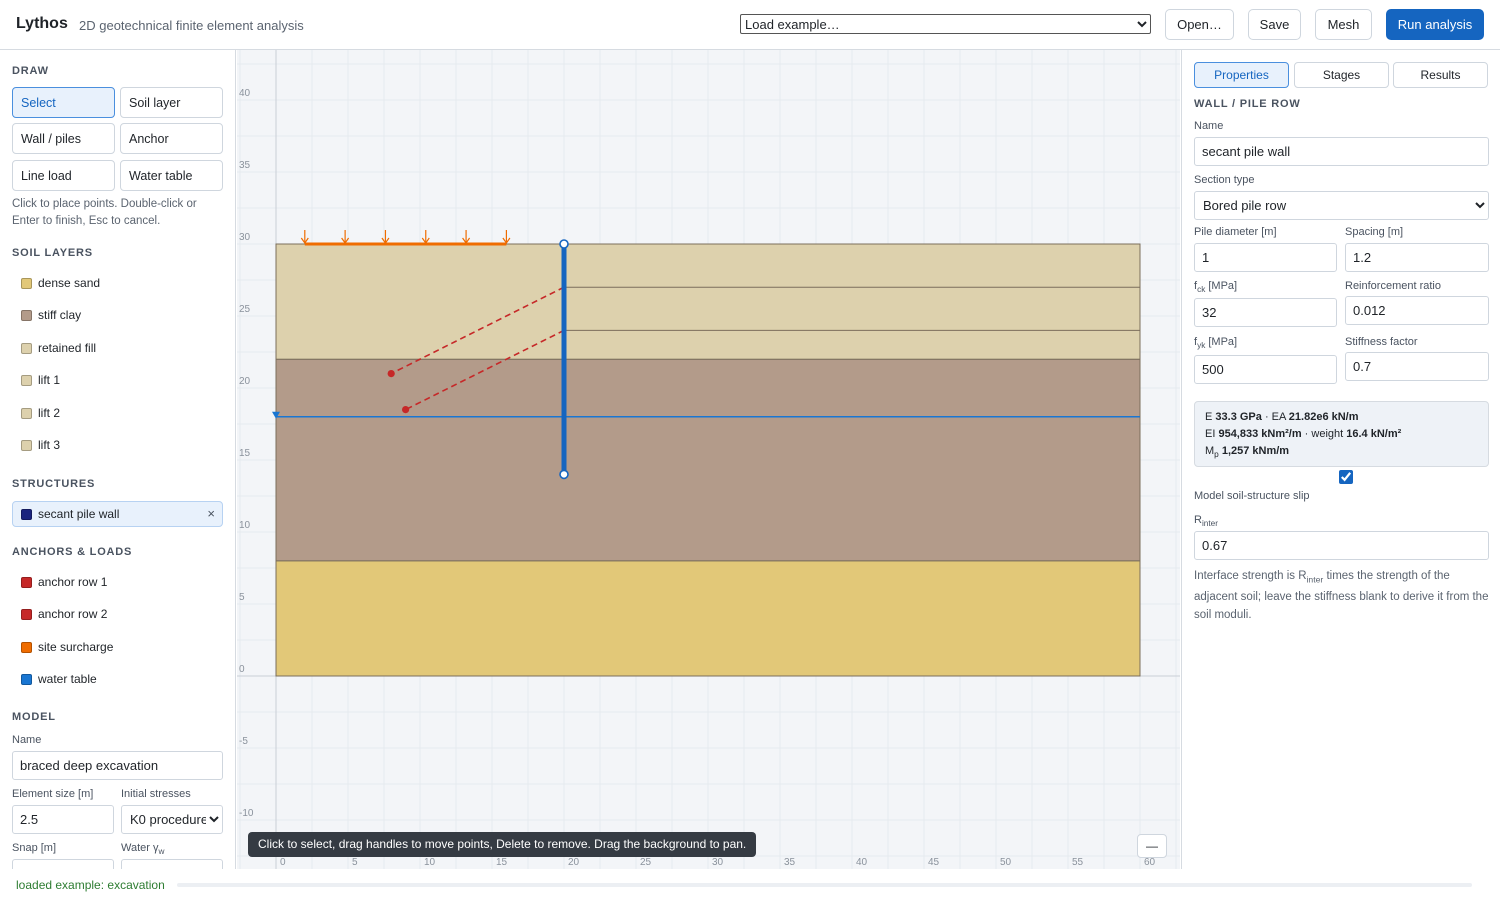 This screenshot has width=1500, height=900. Describe the element at coordinates (1381, 342) in the screenshot. I see `stiffness-factor-label: Stiffness factor` at that location.